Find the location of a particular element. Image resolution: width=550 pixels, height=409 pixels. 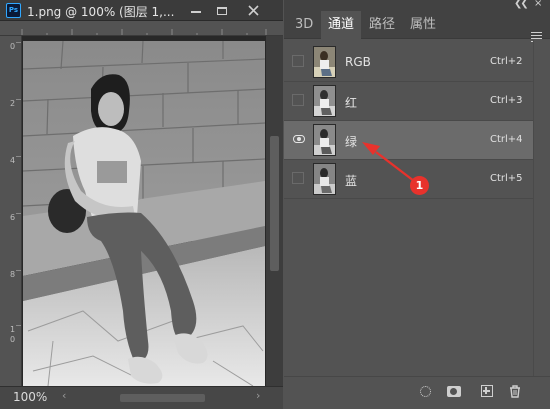

scroll-left-icon: ‹ is located at coordinates (64, 395).